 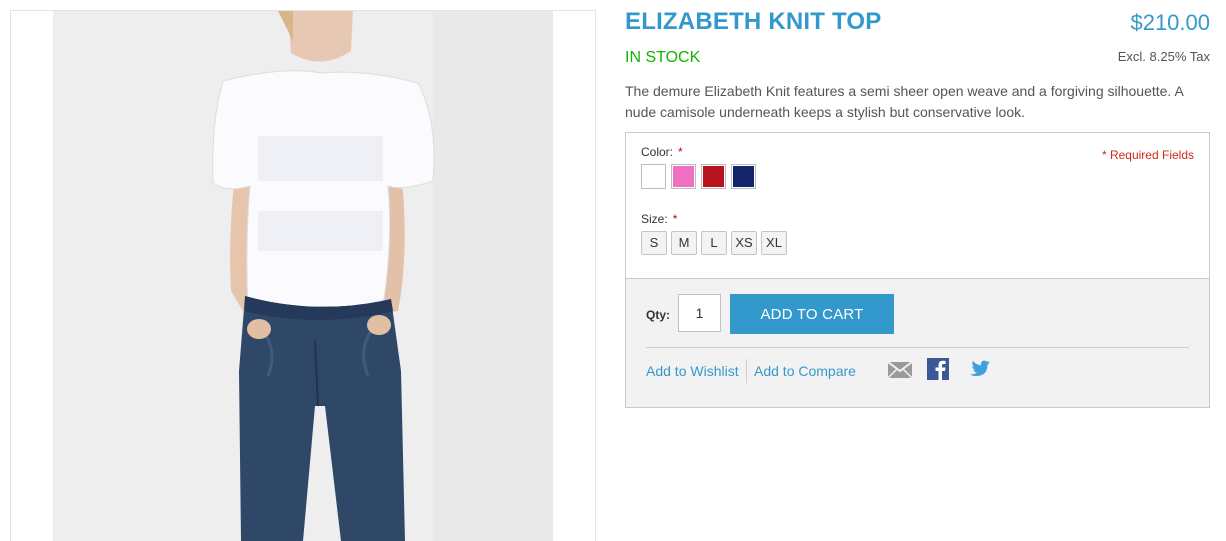 What do you see at coordinates (805, 371) in the screenshot?
I see `add-to-compare-link: Add to Compare` at bounding box center [805, 371].